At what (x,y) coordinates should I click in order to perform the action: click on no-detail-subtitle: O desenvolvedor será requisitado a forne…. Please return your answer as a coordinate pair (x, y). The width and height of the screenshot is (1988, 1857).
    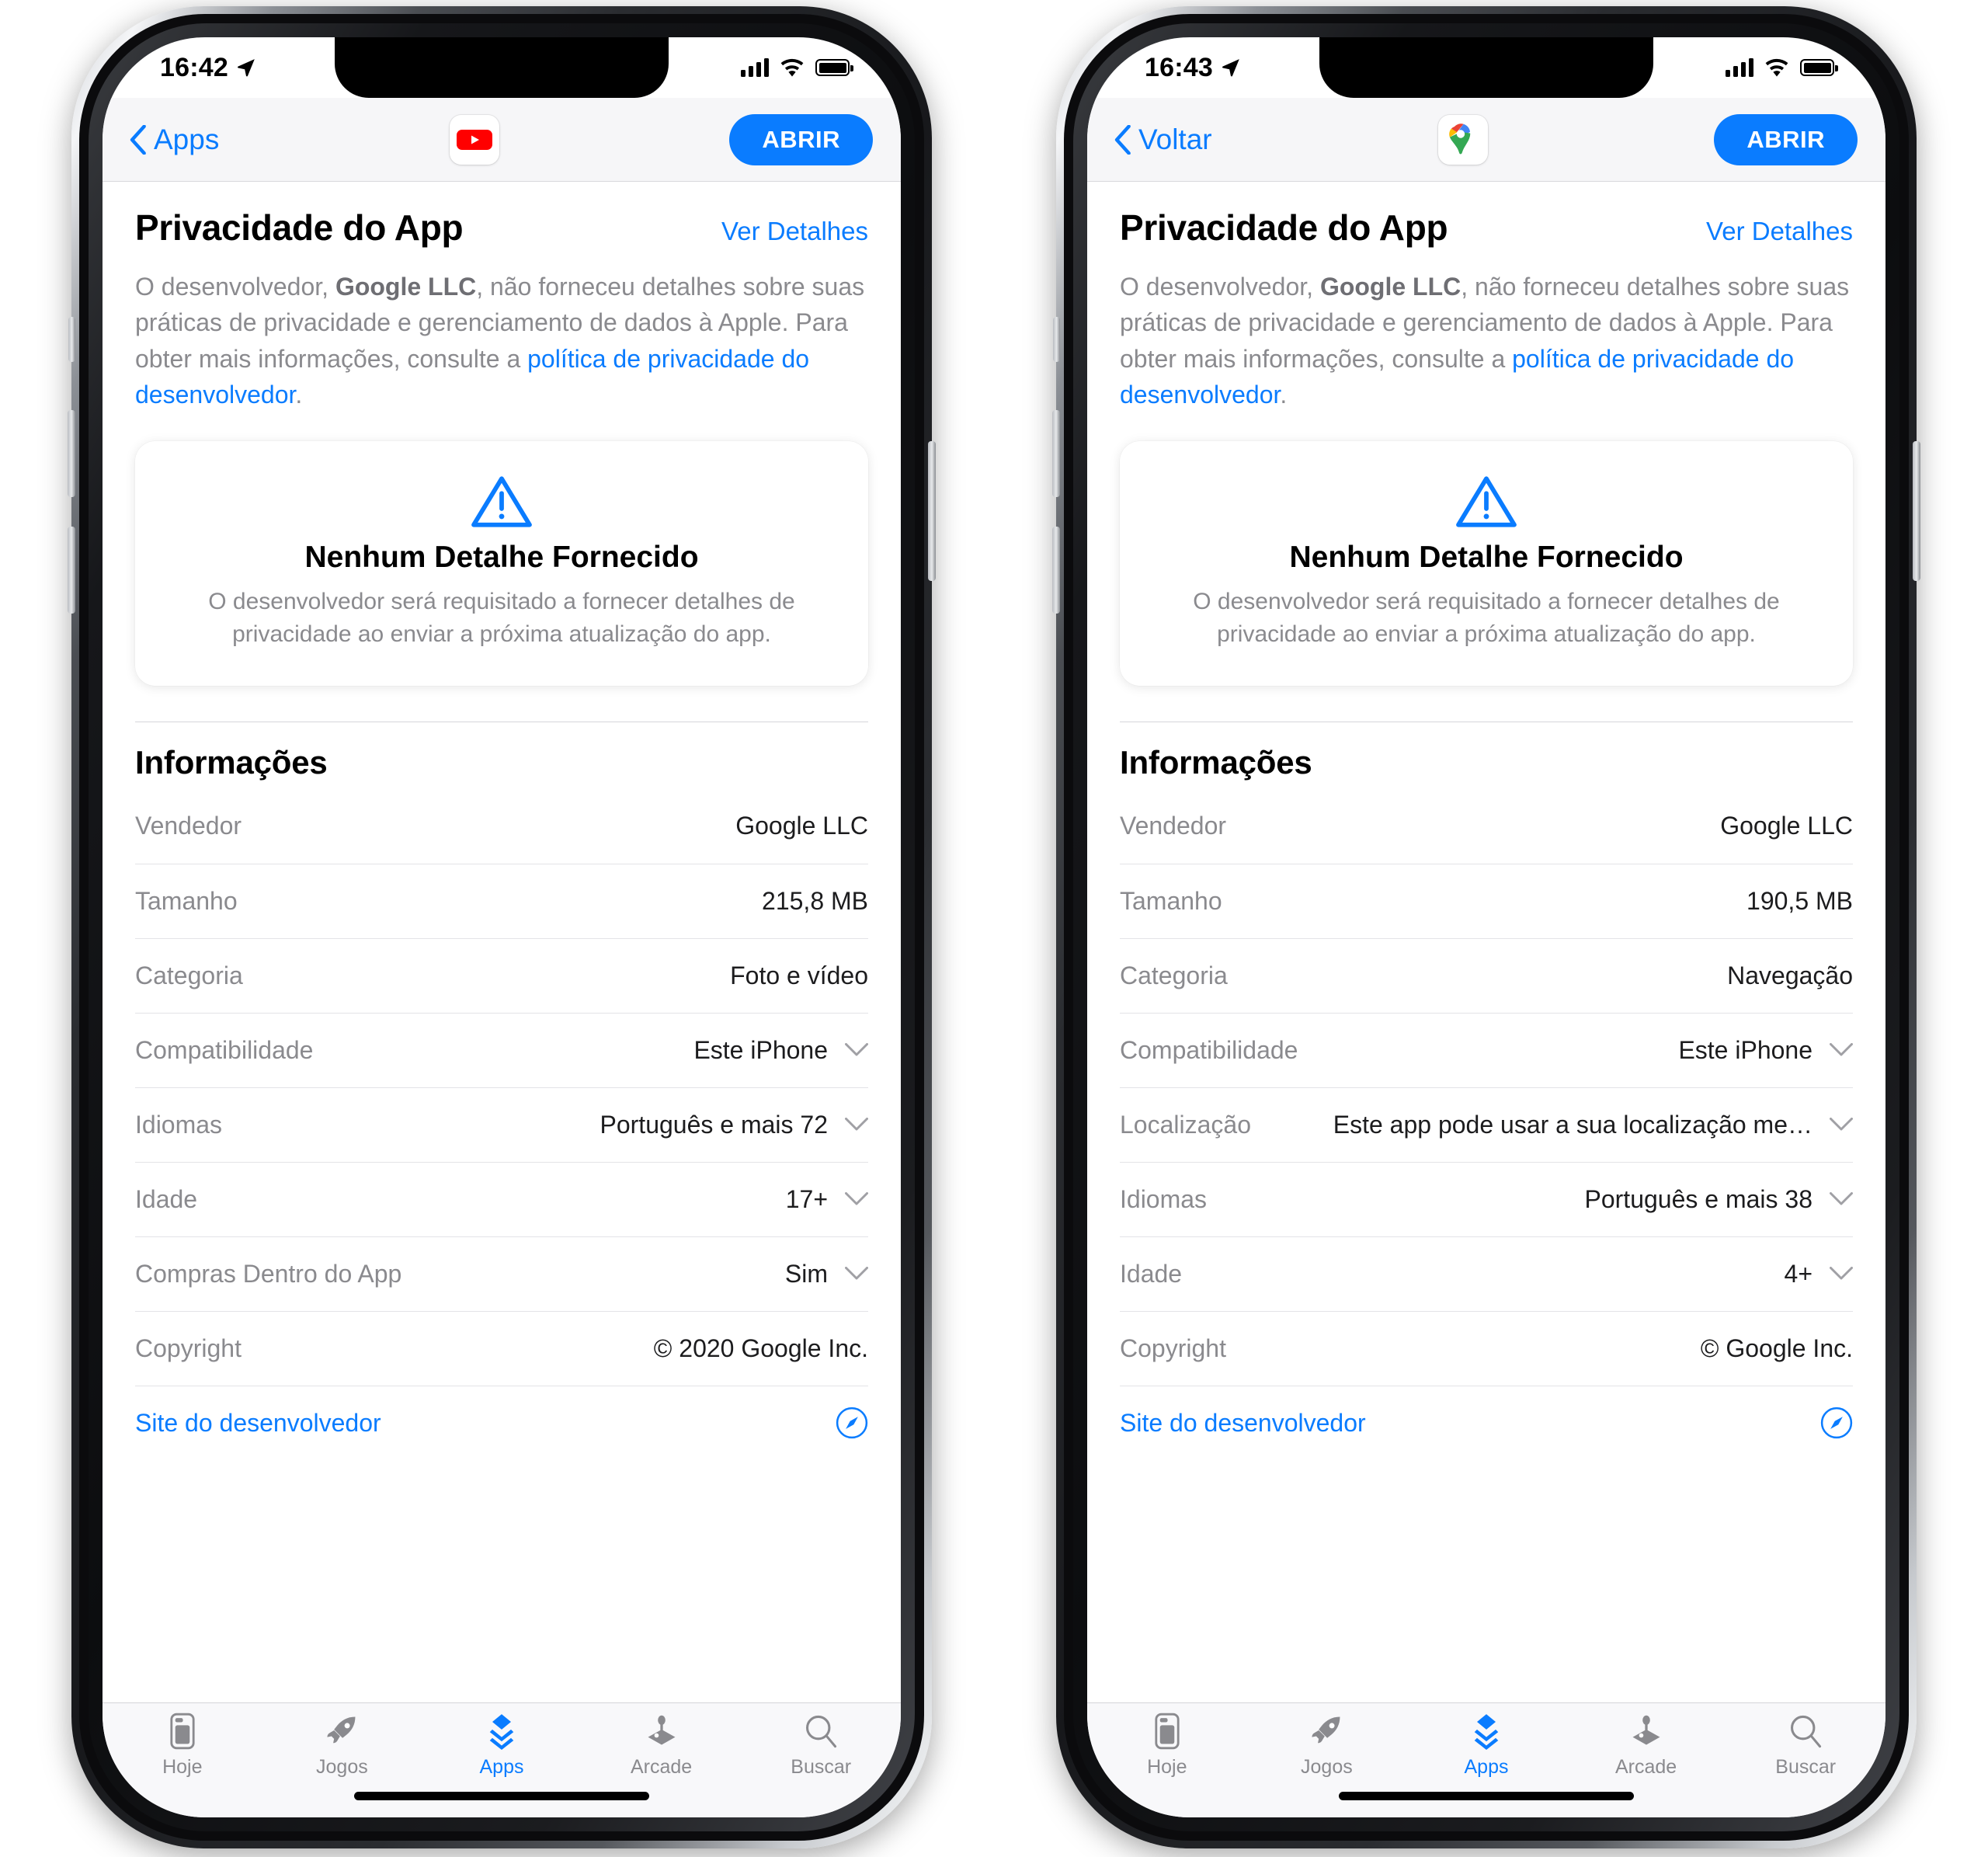
    Looking at the image, I should click on (1487, 618).